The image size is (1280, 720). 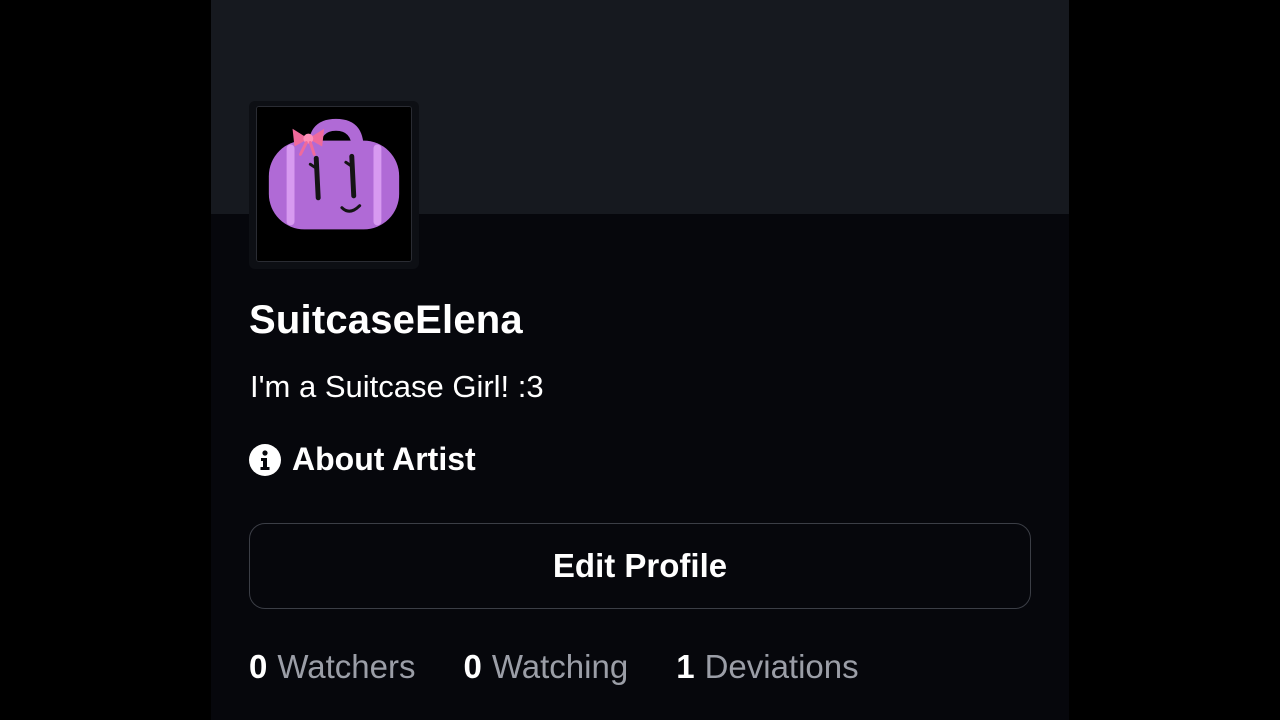 I want to click on stat-deviations: 1 Deviations, so click(x=767, y=667).